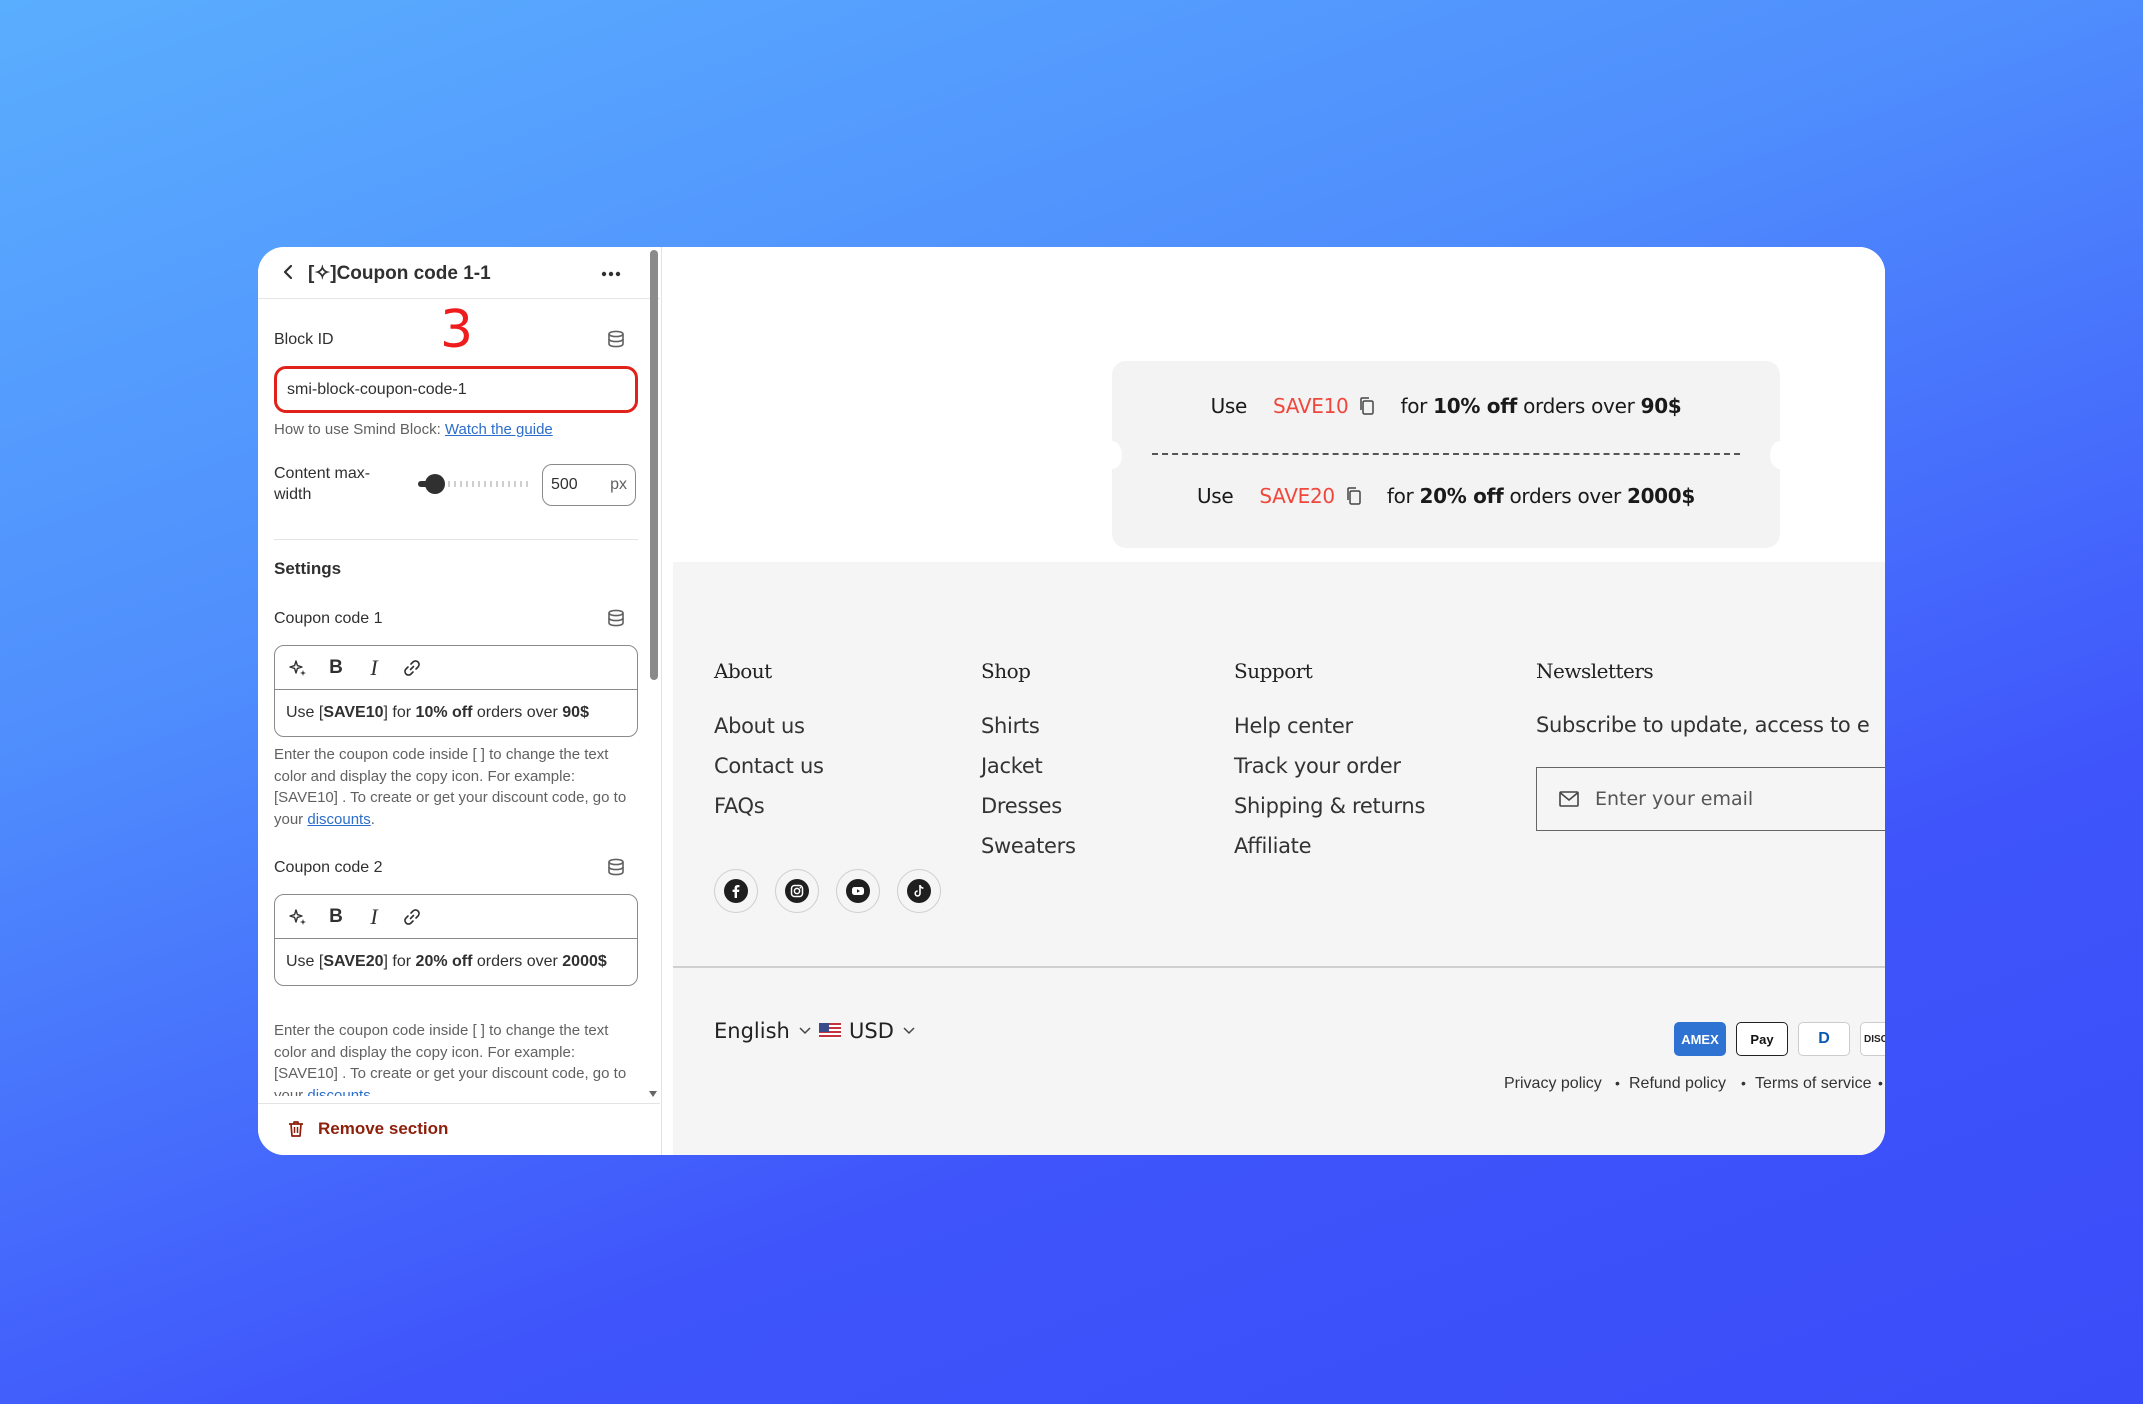 The height and width of the screenshot is (1404, 2143). What do you see at coordinates (456, 713) in the screenshot?
I see `coupon1-text: Use [SAVE10] for 10% off orders over 90$` at bounding box center [456, 713].